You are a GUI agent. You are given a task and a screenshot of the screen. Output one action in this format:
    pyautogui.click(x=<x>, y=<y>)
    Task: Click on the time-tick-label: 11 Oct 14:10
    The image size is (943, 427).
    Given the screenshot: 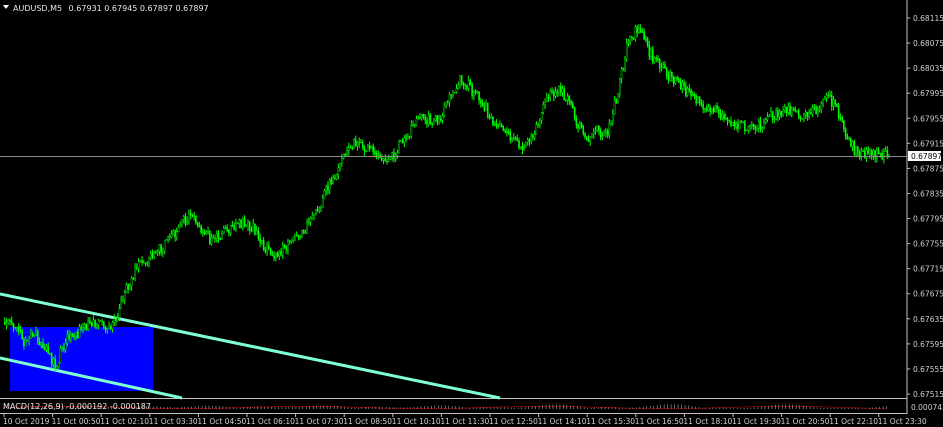 What is the action you would take?
    pyautogui.click(x=562, y=421)
    